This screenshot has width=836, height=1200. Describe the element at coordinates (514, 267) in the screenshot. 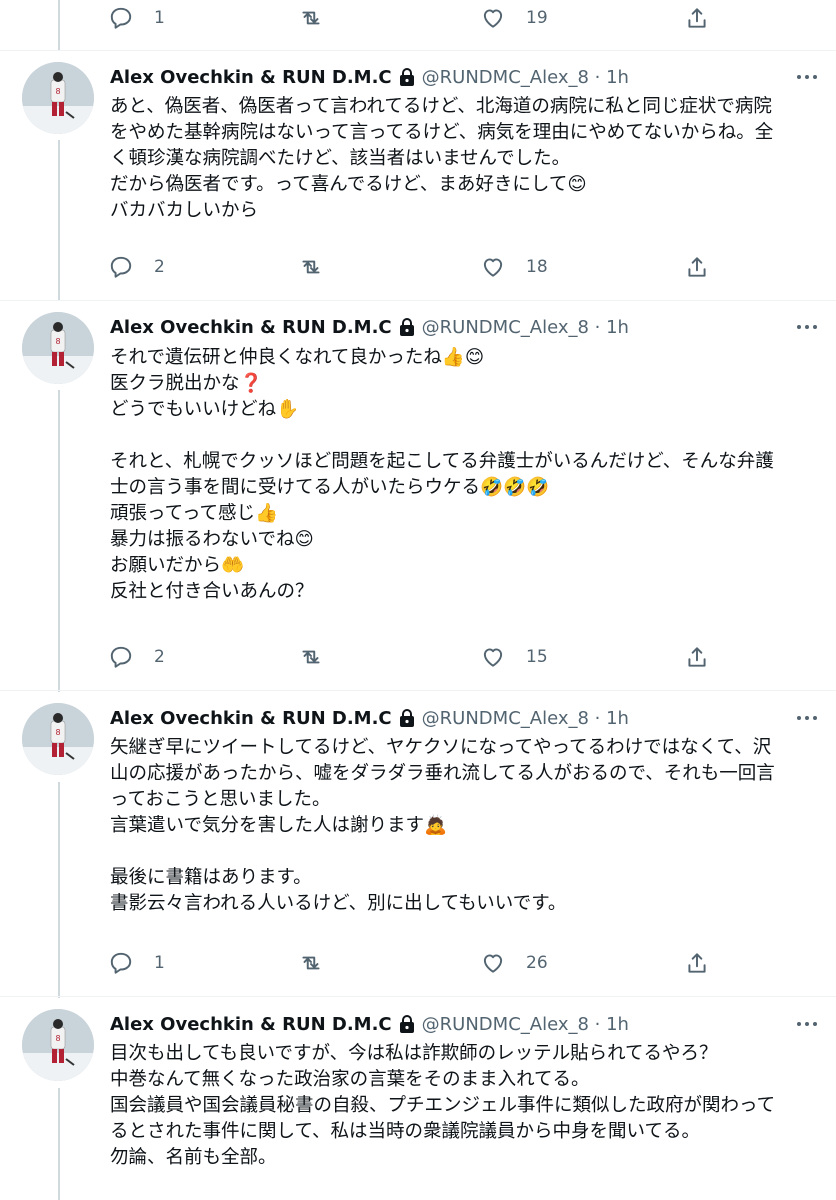

I see `like-button: 18` at that location.